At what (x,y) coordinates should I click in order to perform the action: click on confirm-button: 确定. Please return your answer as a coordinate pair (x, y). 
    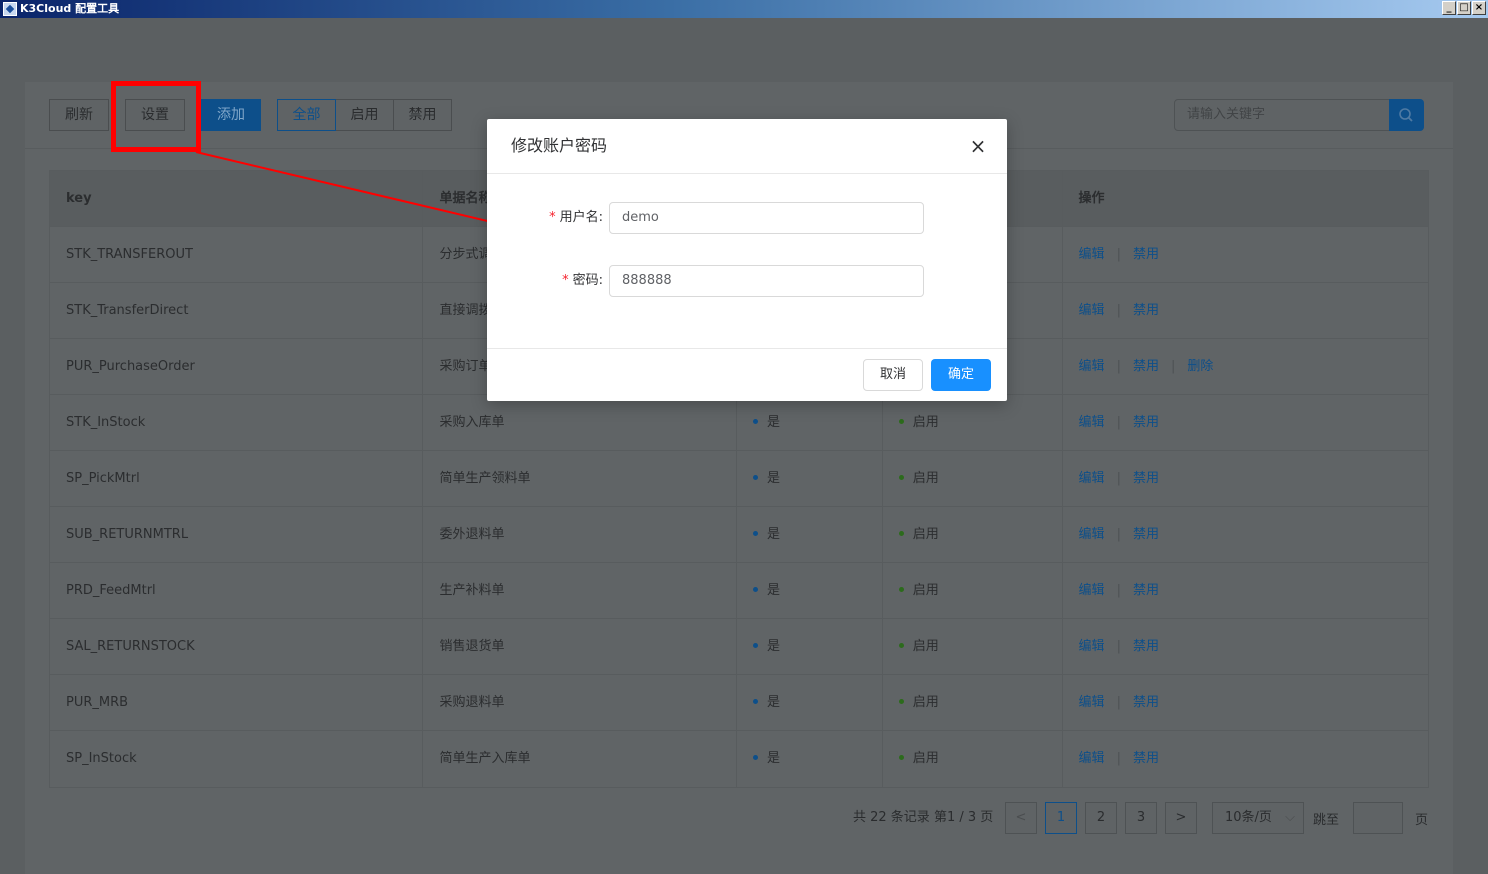
    Looking at the image, I should click on (961, 375).